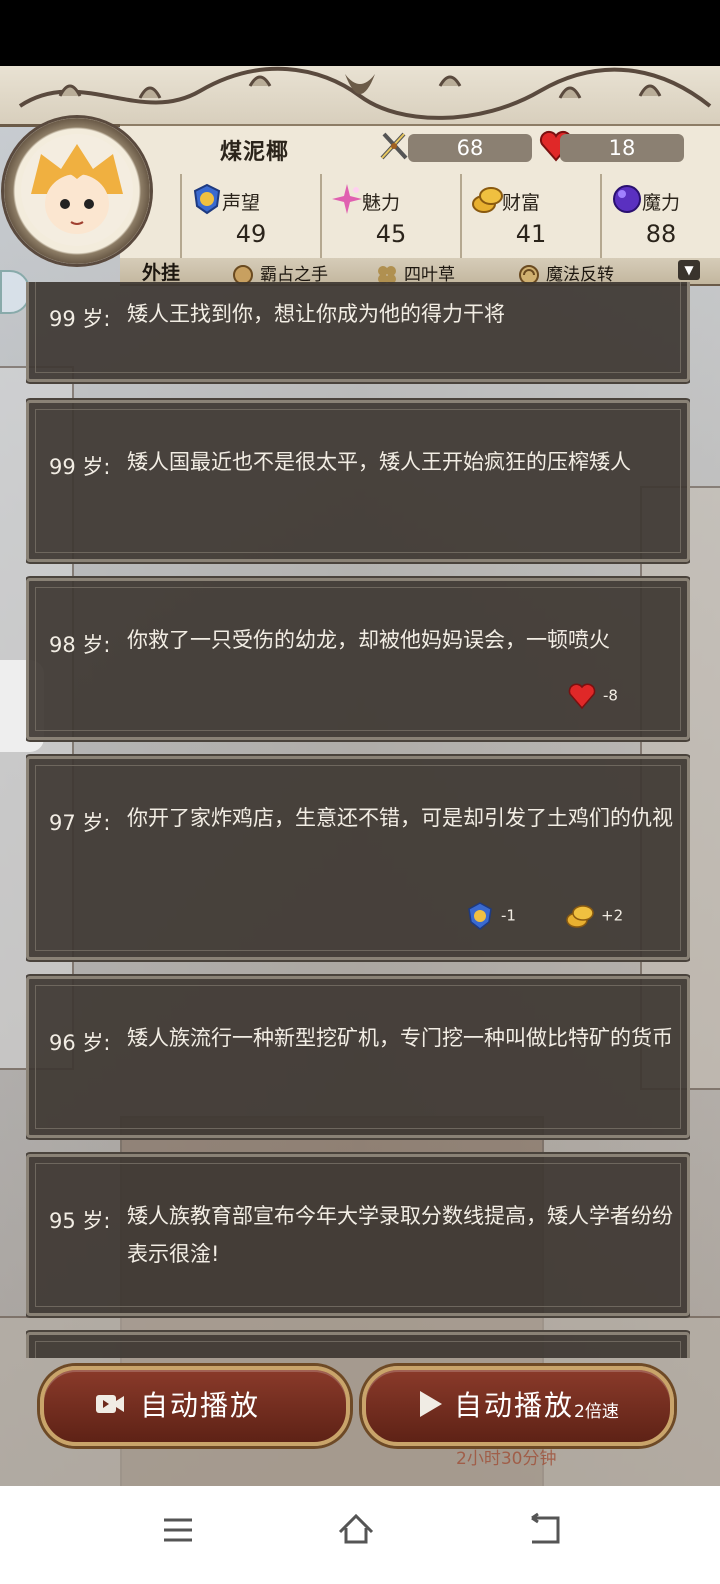  I want to click on avatar-frame, so click(77, 191).